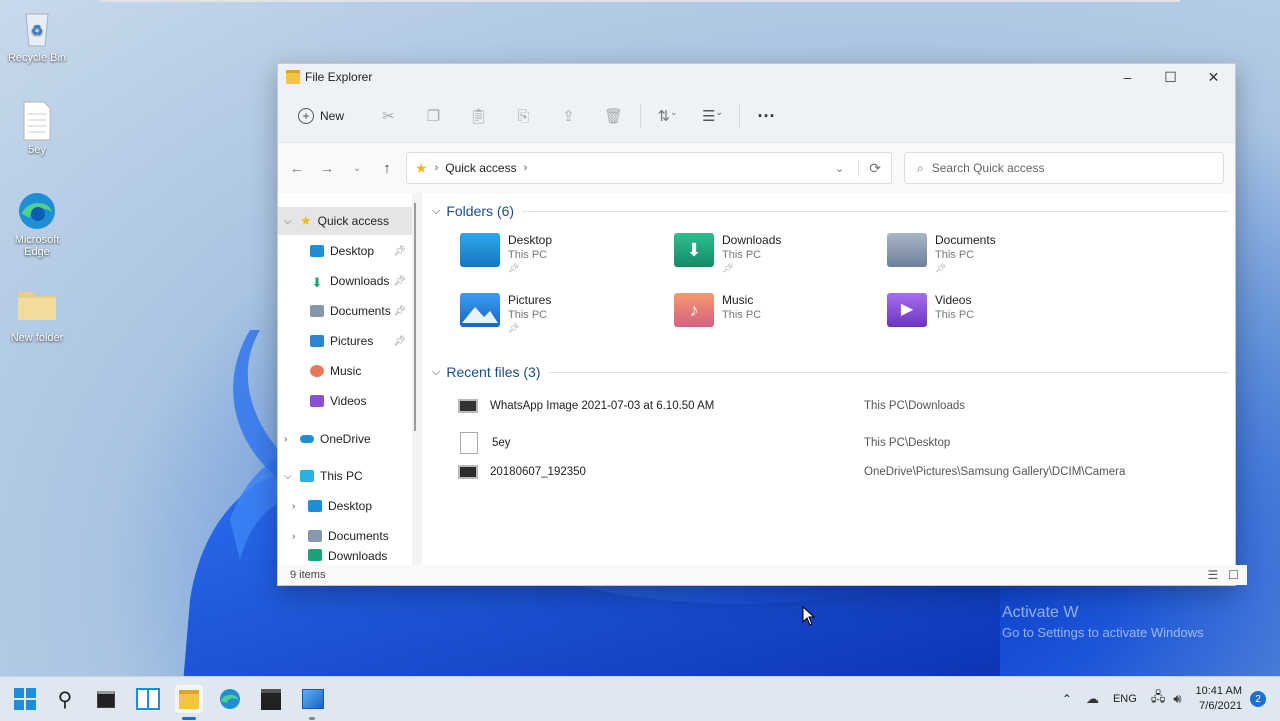 Image resolution: width=1280 pixels, height=721 pixels. I want to click on maximize-button: ☐, so click(1170, 77).